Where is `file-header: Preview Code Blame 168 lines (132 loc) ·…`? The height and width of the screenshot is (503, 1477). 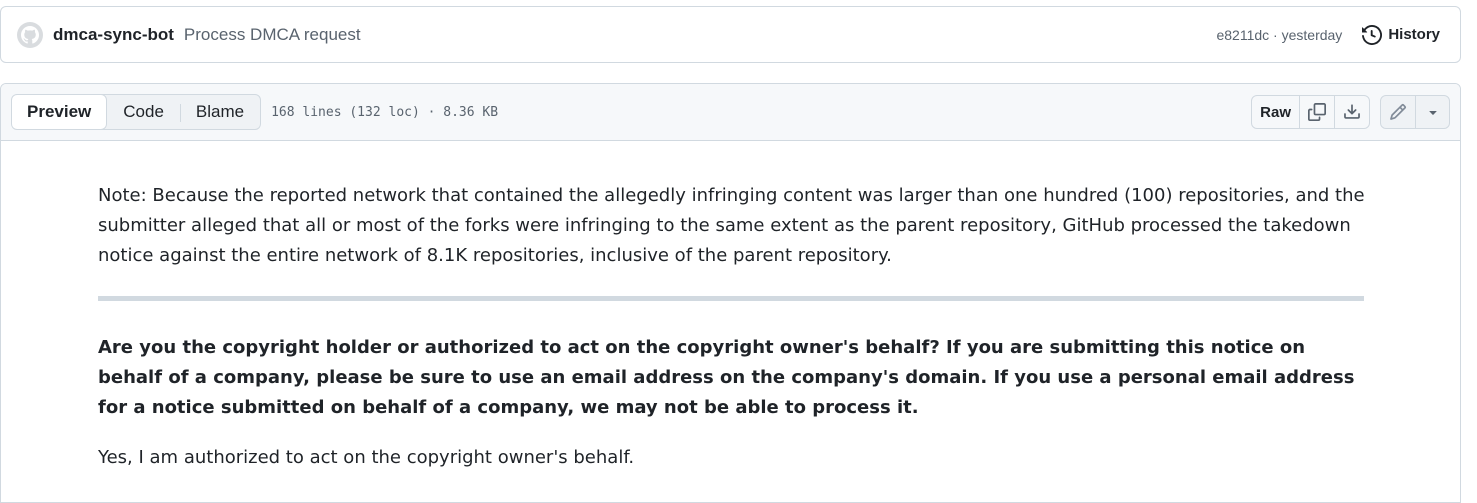
file-header: Preview Code Blame 168 lines (132 loc) ·… is located at coordinates (730, 112).